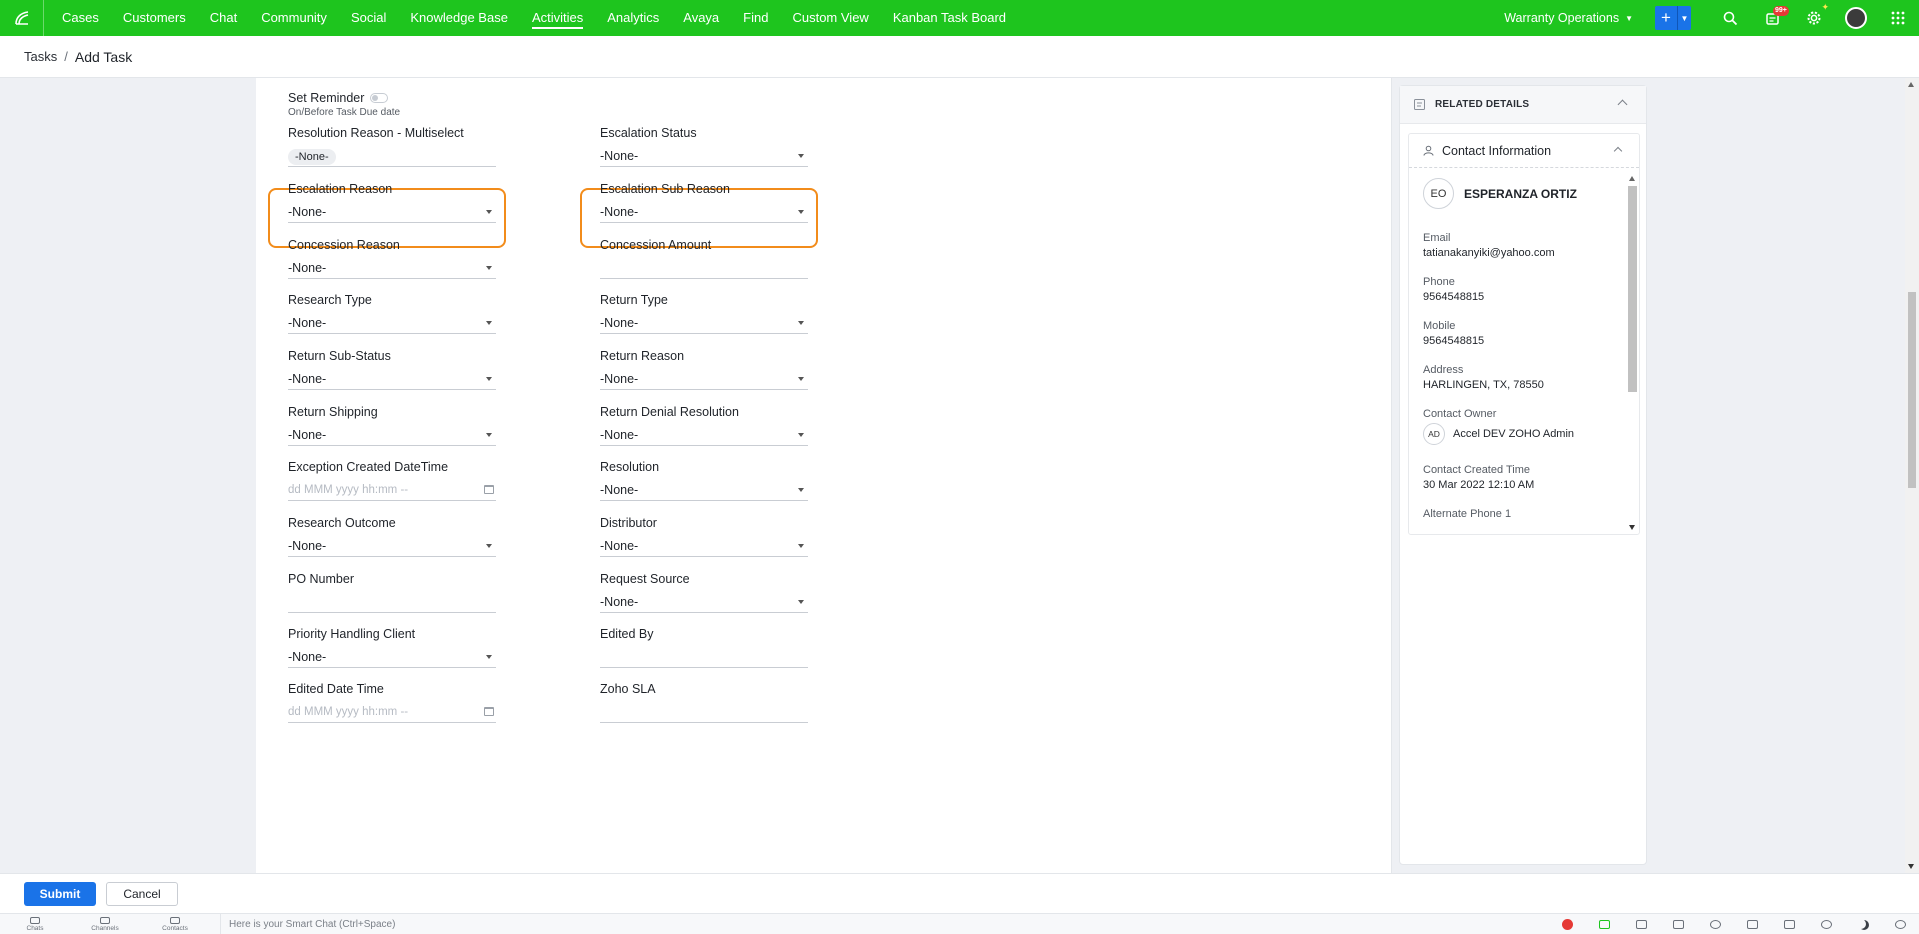  What do you see at coordinates (830, 18) in the screenshot?
I see `tab-custom-view: Custom View` at bounding box center [830, 18].